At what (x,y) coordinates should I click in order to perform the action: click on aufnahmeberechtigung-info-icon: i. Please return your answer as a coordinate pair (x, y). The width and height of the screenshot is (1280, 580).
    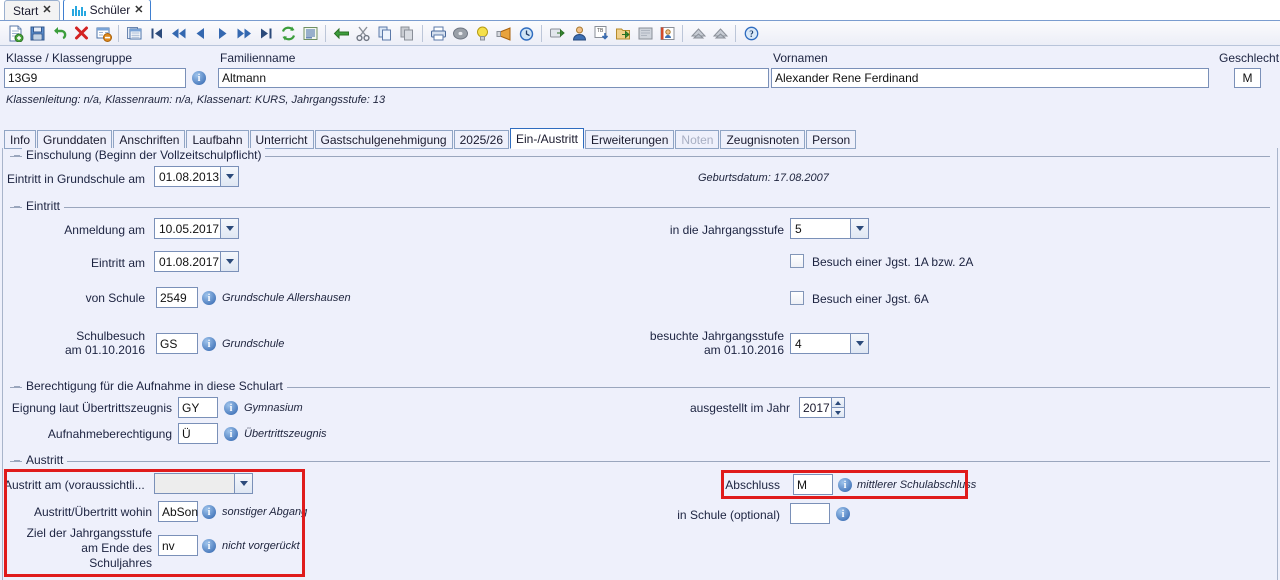
    Looking at the image, I should click on (231, 434).